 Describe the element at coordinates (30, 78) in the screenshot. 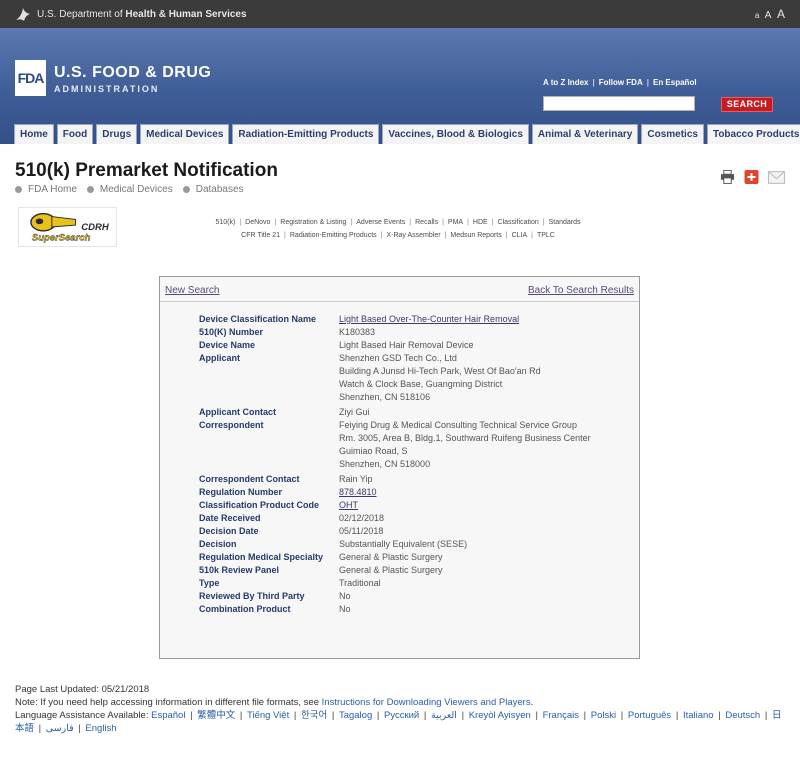

I see `fda-logo: FDA` at that location.